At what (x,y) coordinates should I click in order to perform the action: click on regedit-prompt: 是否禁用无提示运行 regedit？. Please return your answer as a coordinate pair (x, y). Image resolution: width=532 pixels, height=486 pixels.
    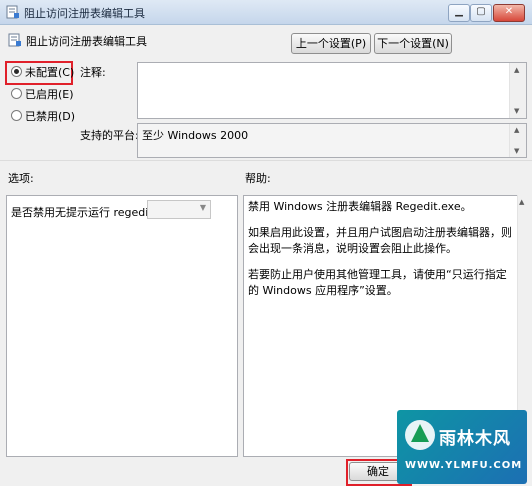
    Looking at the image, I should click on (87, 212).